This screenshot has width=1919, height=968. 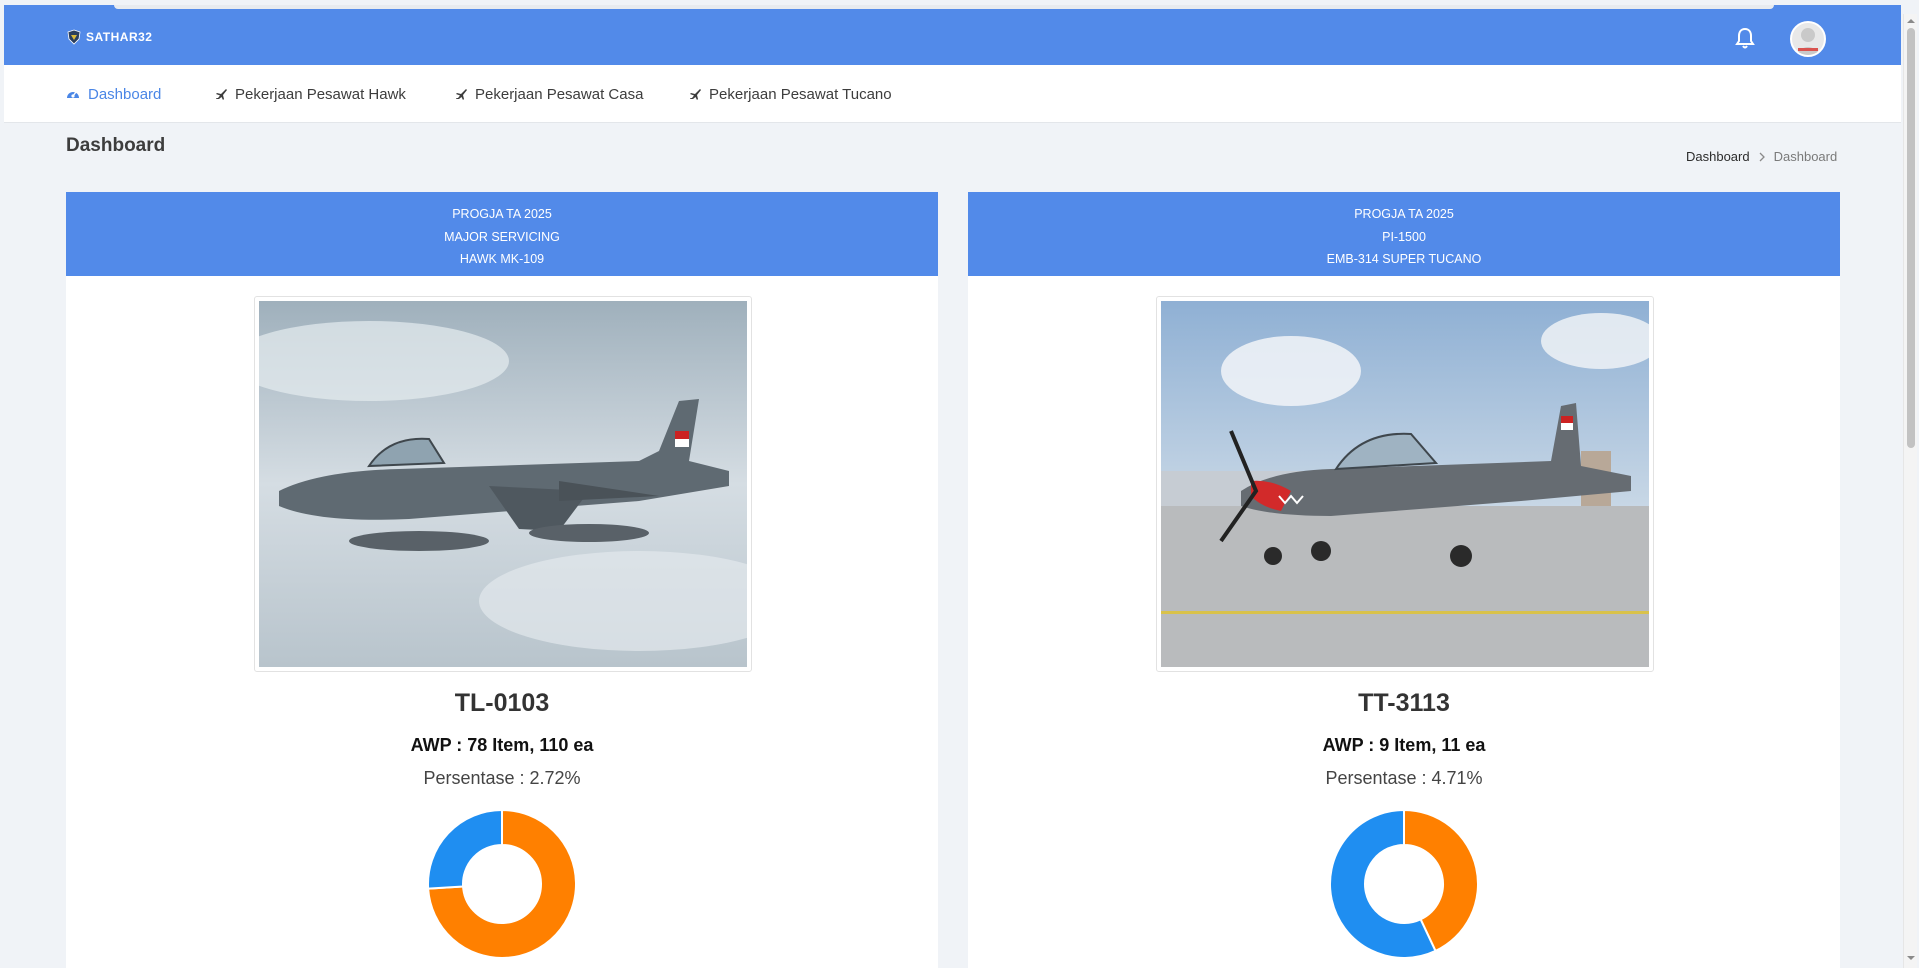 I want to click on browser-edge, so click(x=944, y=7).